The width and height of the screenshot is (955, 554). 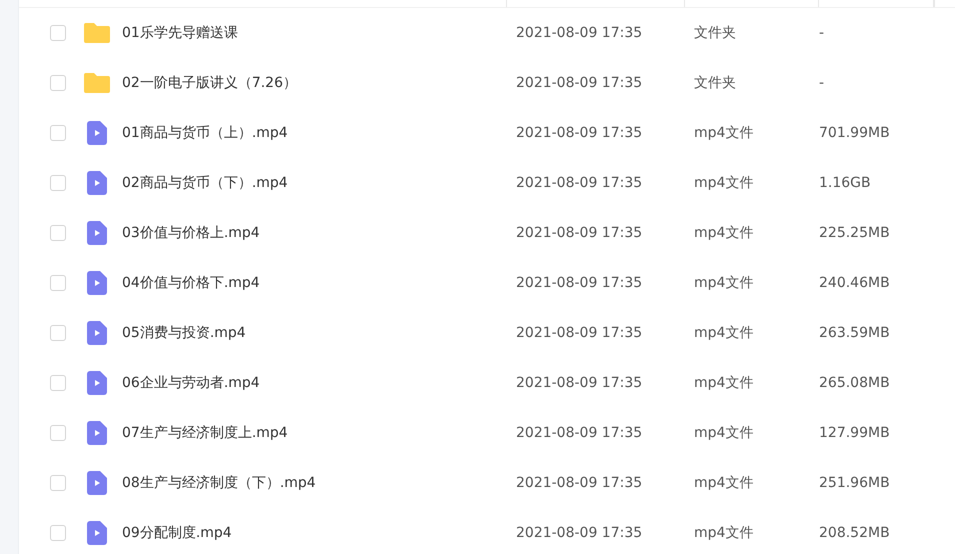 I want to click on file-name: 03价值与价格上.mp4, so click(x=191, y=233).